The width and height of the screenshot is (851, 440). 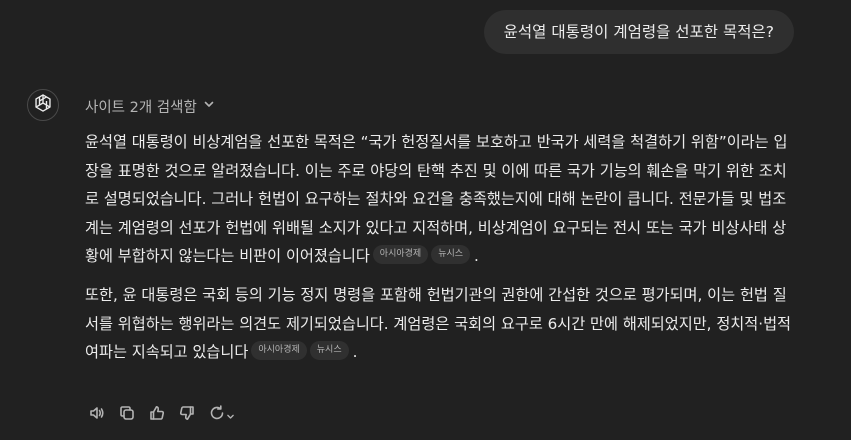 I want to click on regenerate-button, so click(x=221, y=415).